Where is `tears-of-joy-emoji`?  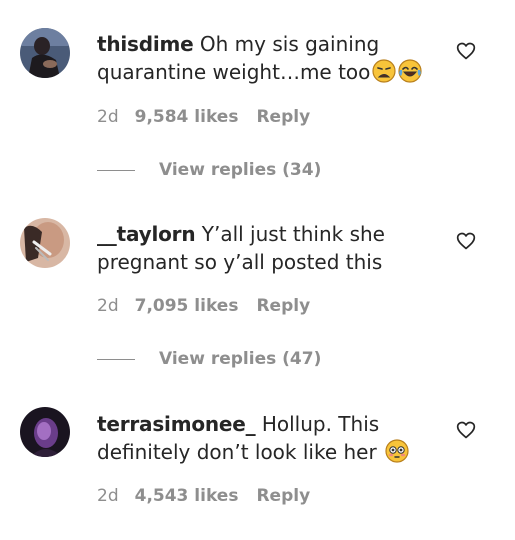
tears-of-joy-emoji is located at coordinates (410, 74).